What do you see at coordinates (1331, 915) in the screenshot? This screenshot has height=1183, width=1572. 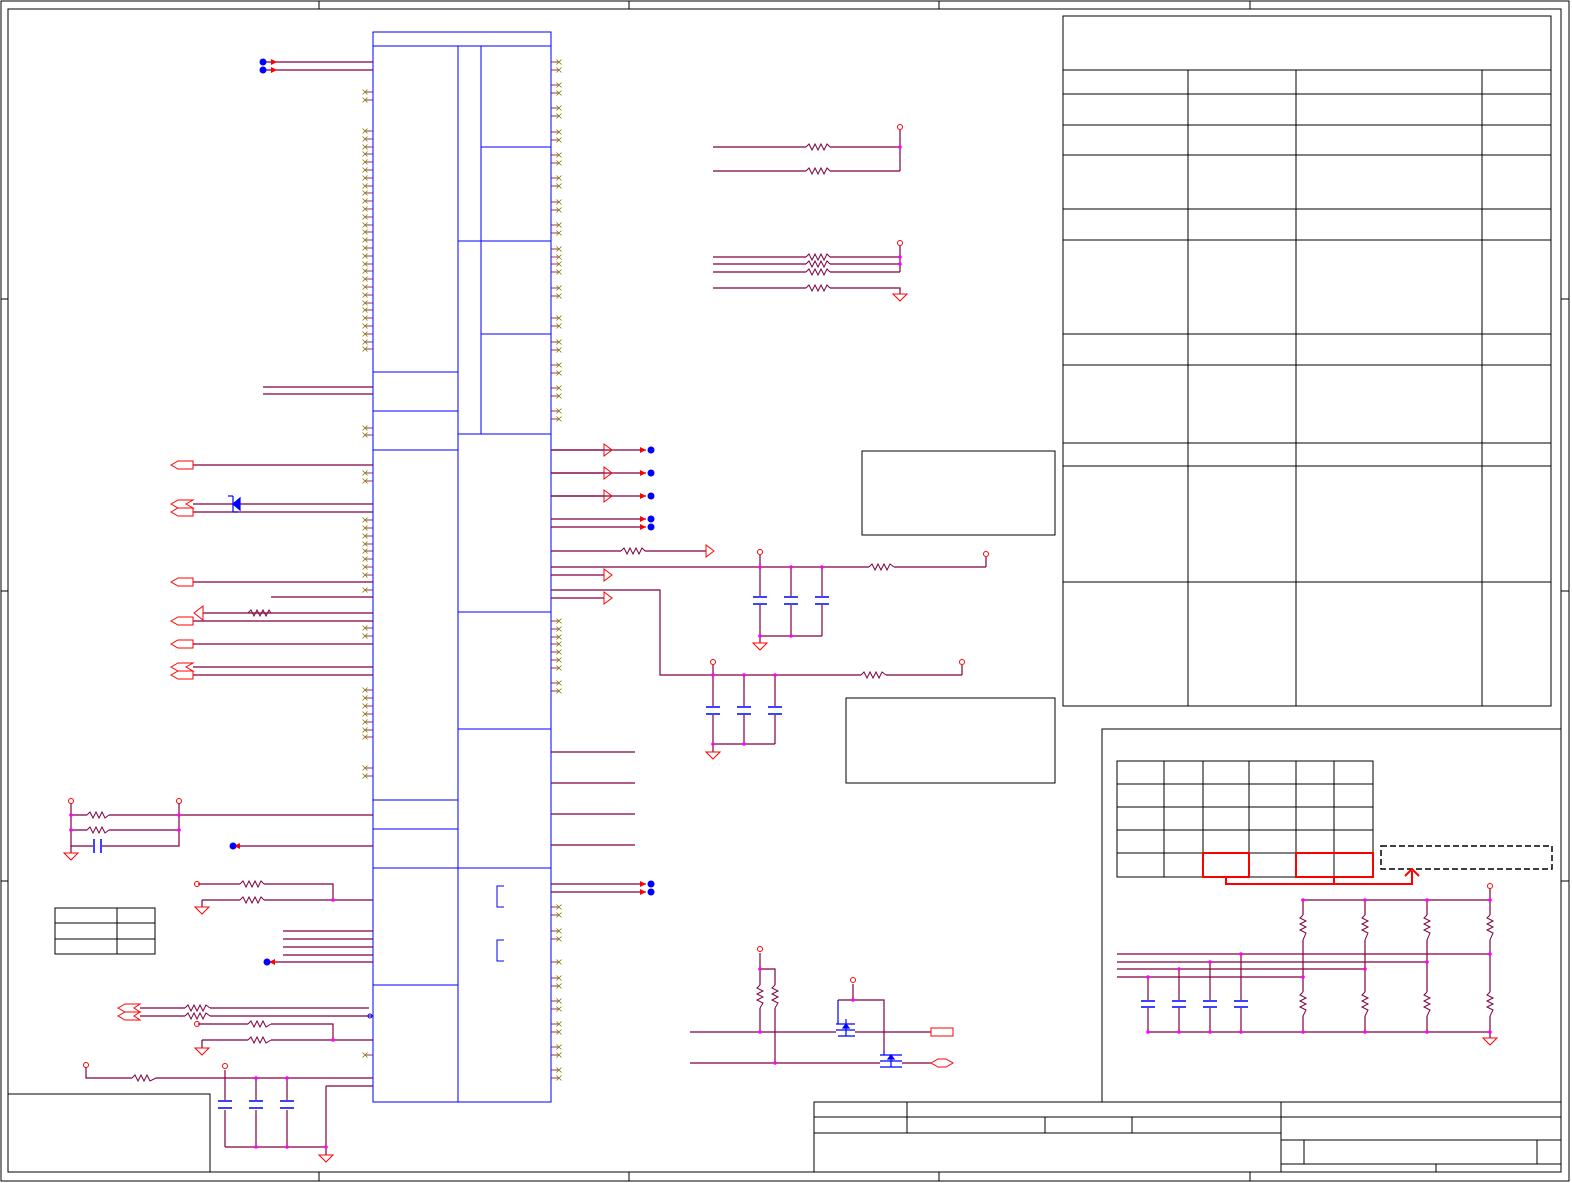 I see `strap-option-panel` at bounding box center [1331, 915].